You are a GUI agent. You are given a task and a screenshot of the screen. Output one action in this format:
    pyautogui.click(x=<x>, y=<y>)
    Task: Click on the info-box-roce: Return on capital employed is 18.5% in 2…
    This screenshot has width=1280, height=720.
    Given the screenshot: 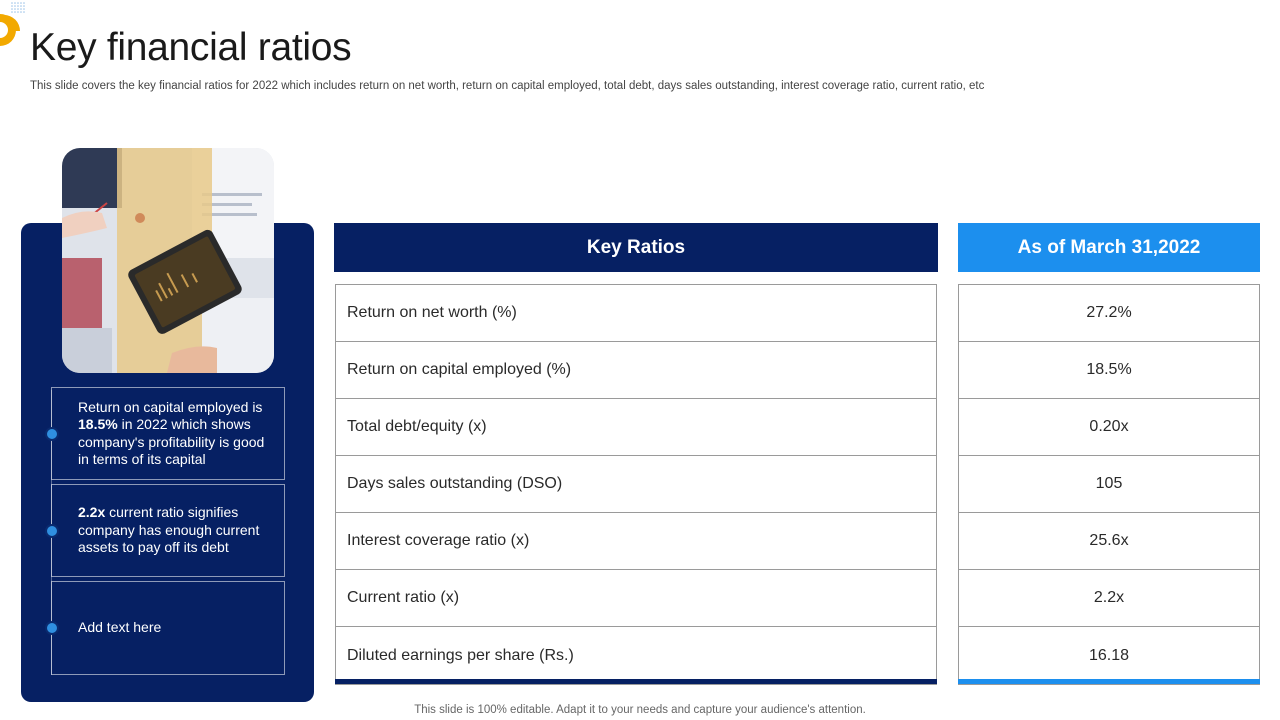 What is the action you would take?
    pyautogui.click(x=165, y=433)
    